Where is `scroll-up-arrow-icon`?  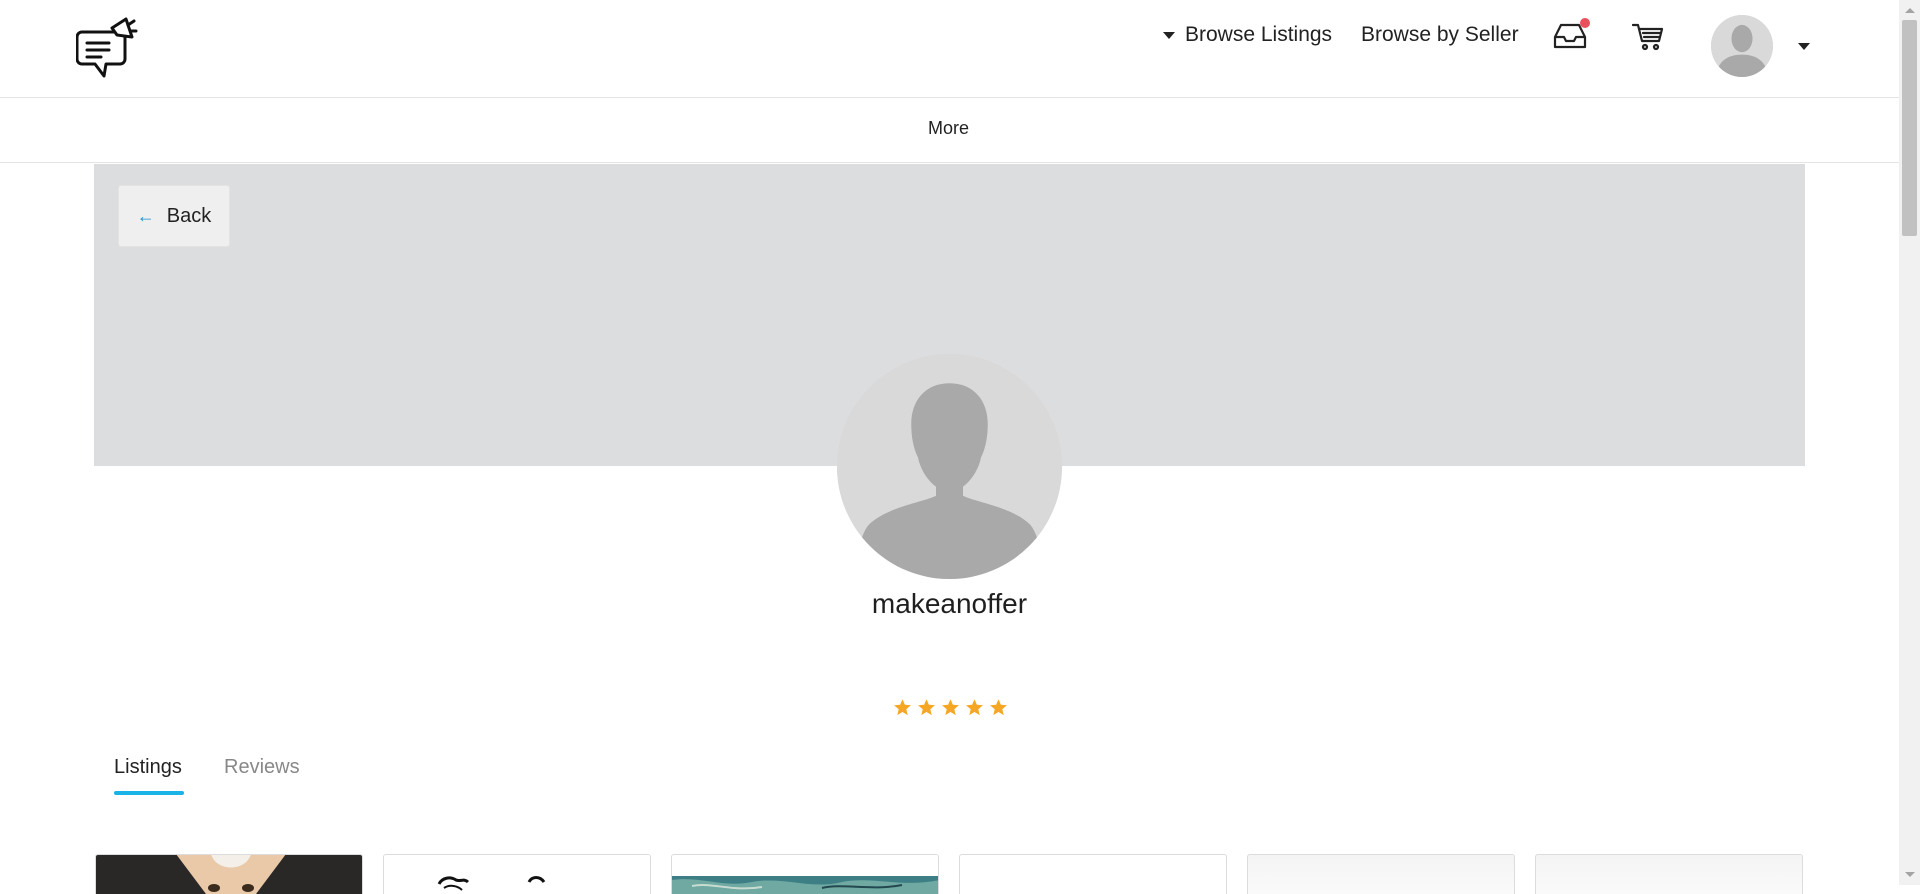 scroll-up-arrow-icon is located at coordinates (1910, 10).